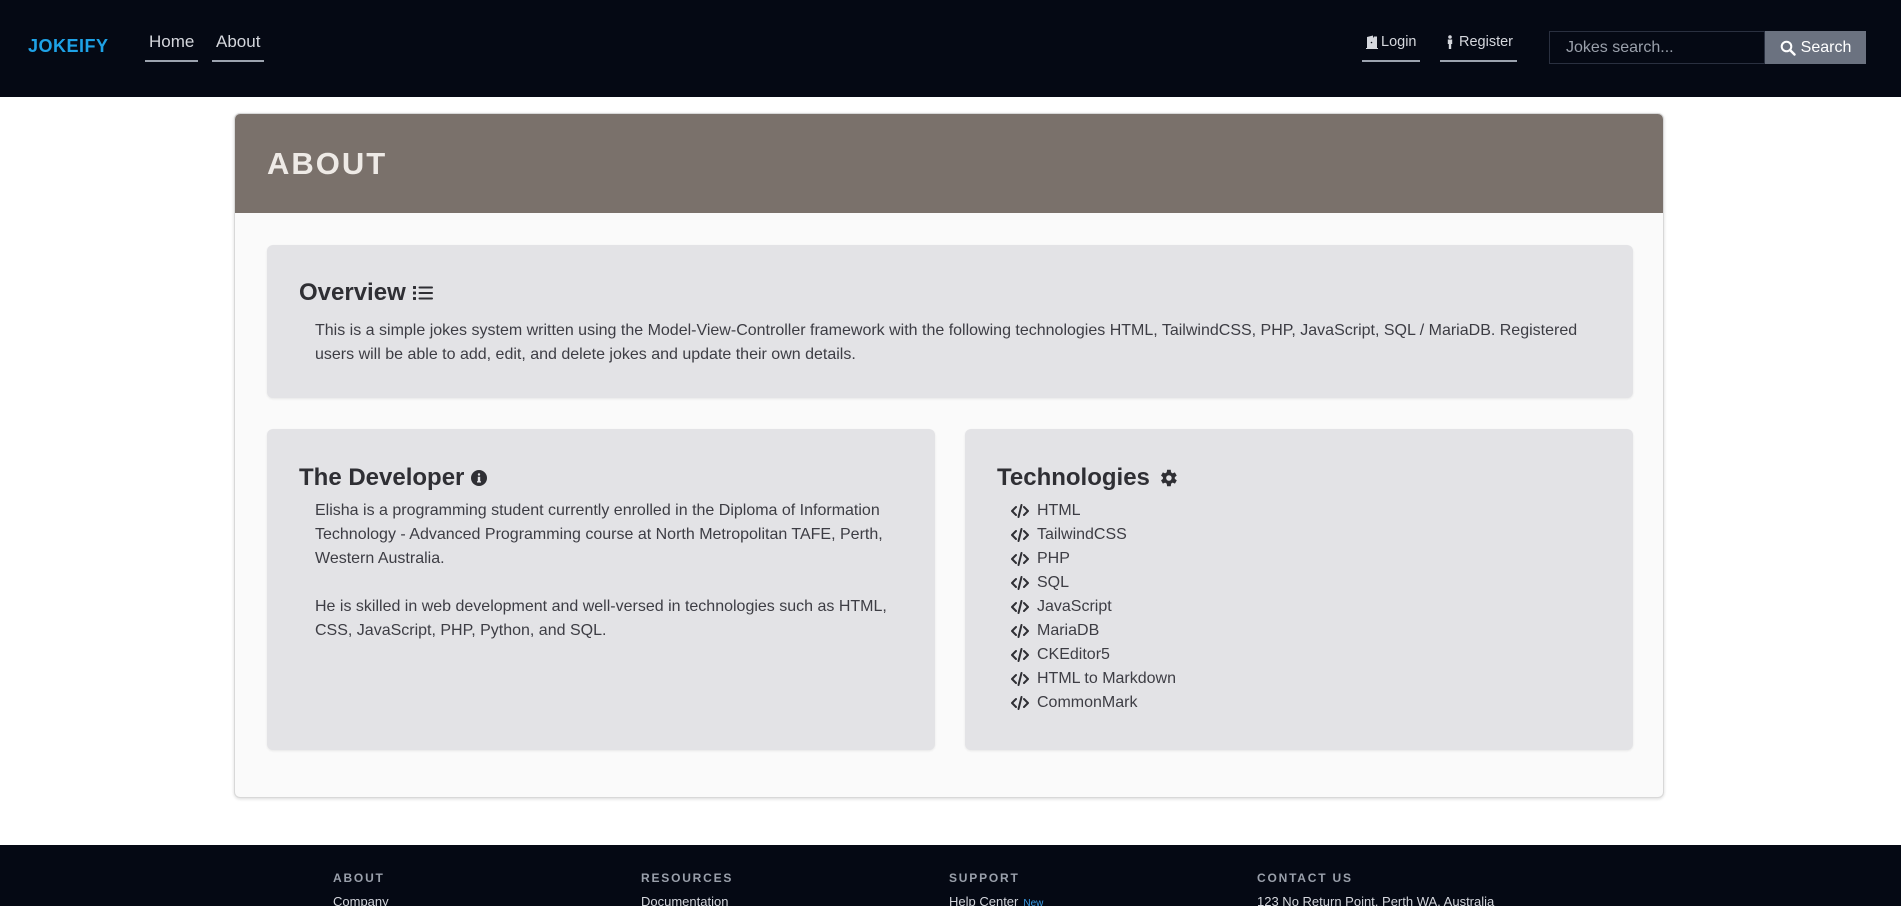  I want to click on list-item: PHP, so click(1093, 559).